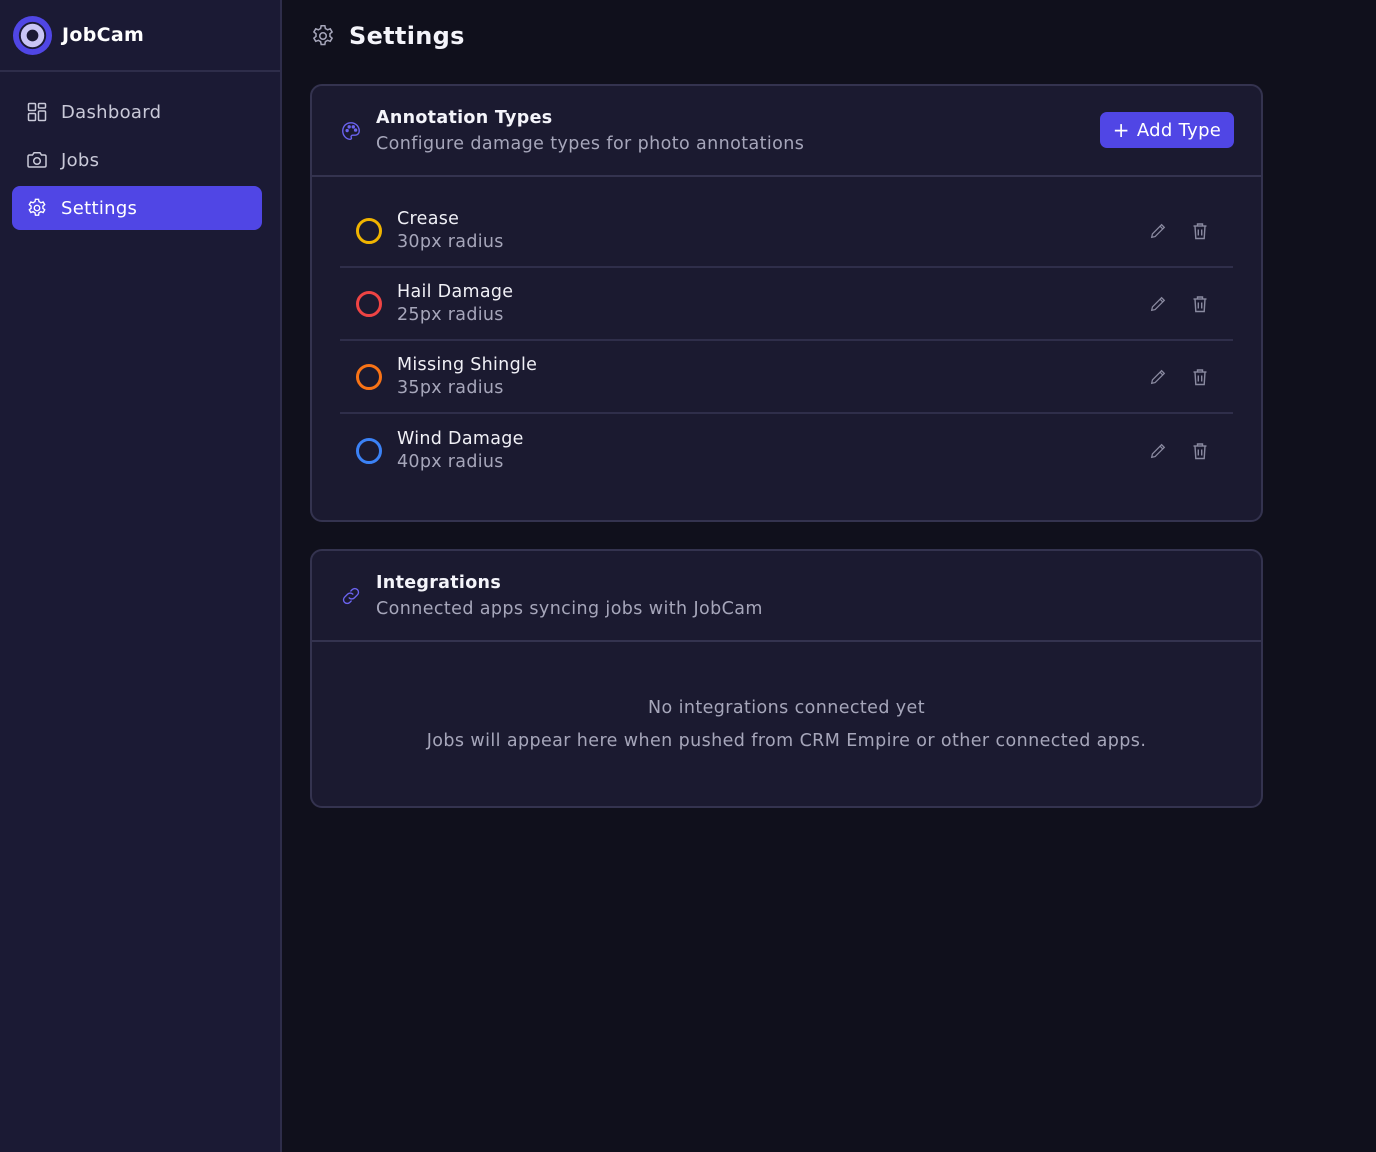 The width and height of the screenshot is (1376, 1152). Describe the element at coordinates (351, 130) in the screenshot. I see `palette-icon` at that location.